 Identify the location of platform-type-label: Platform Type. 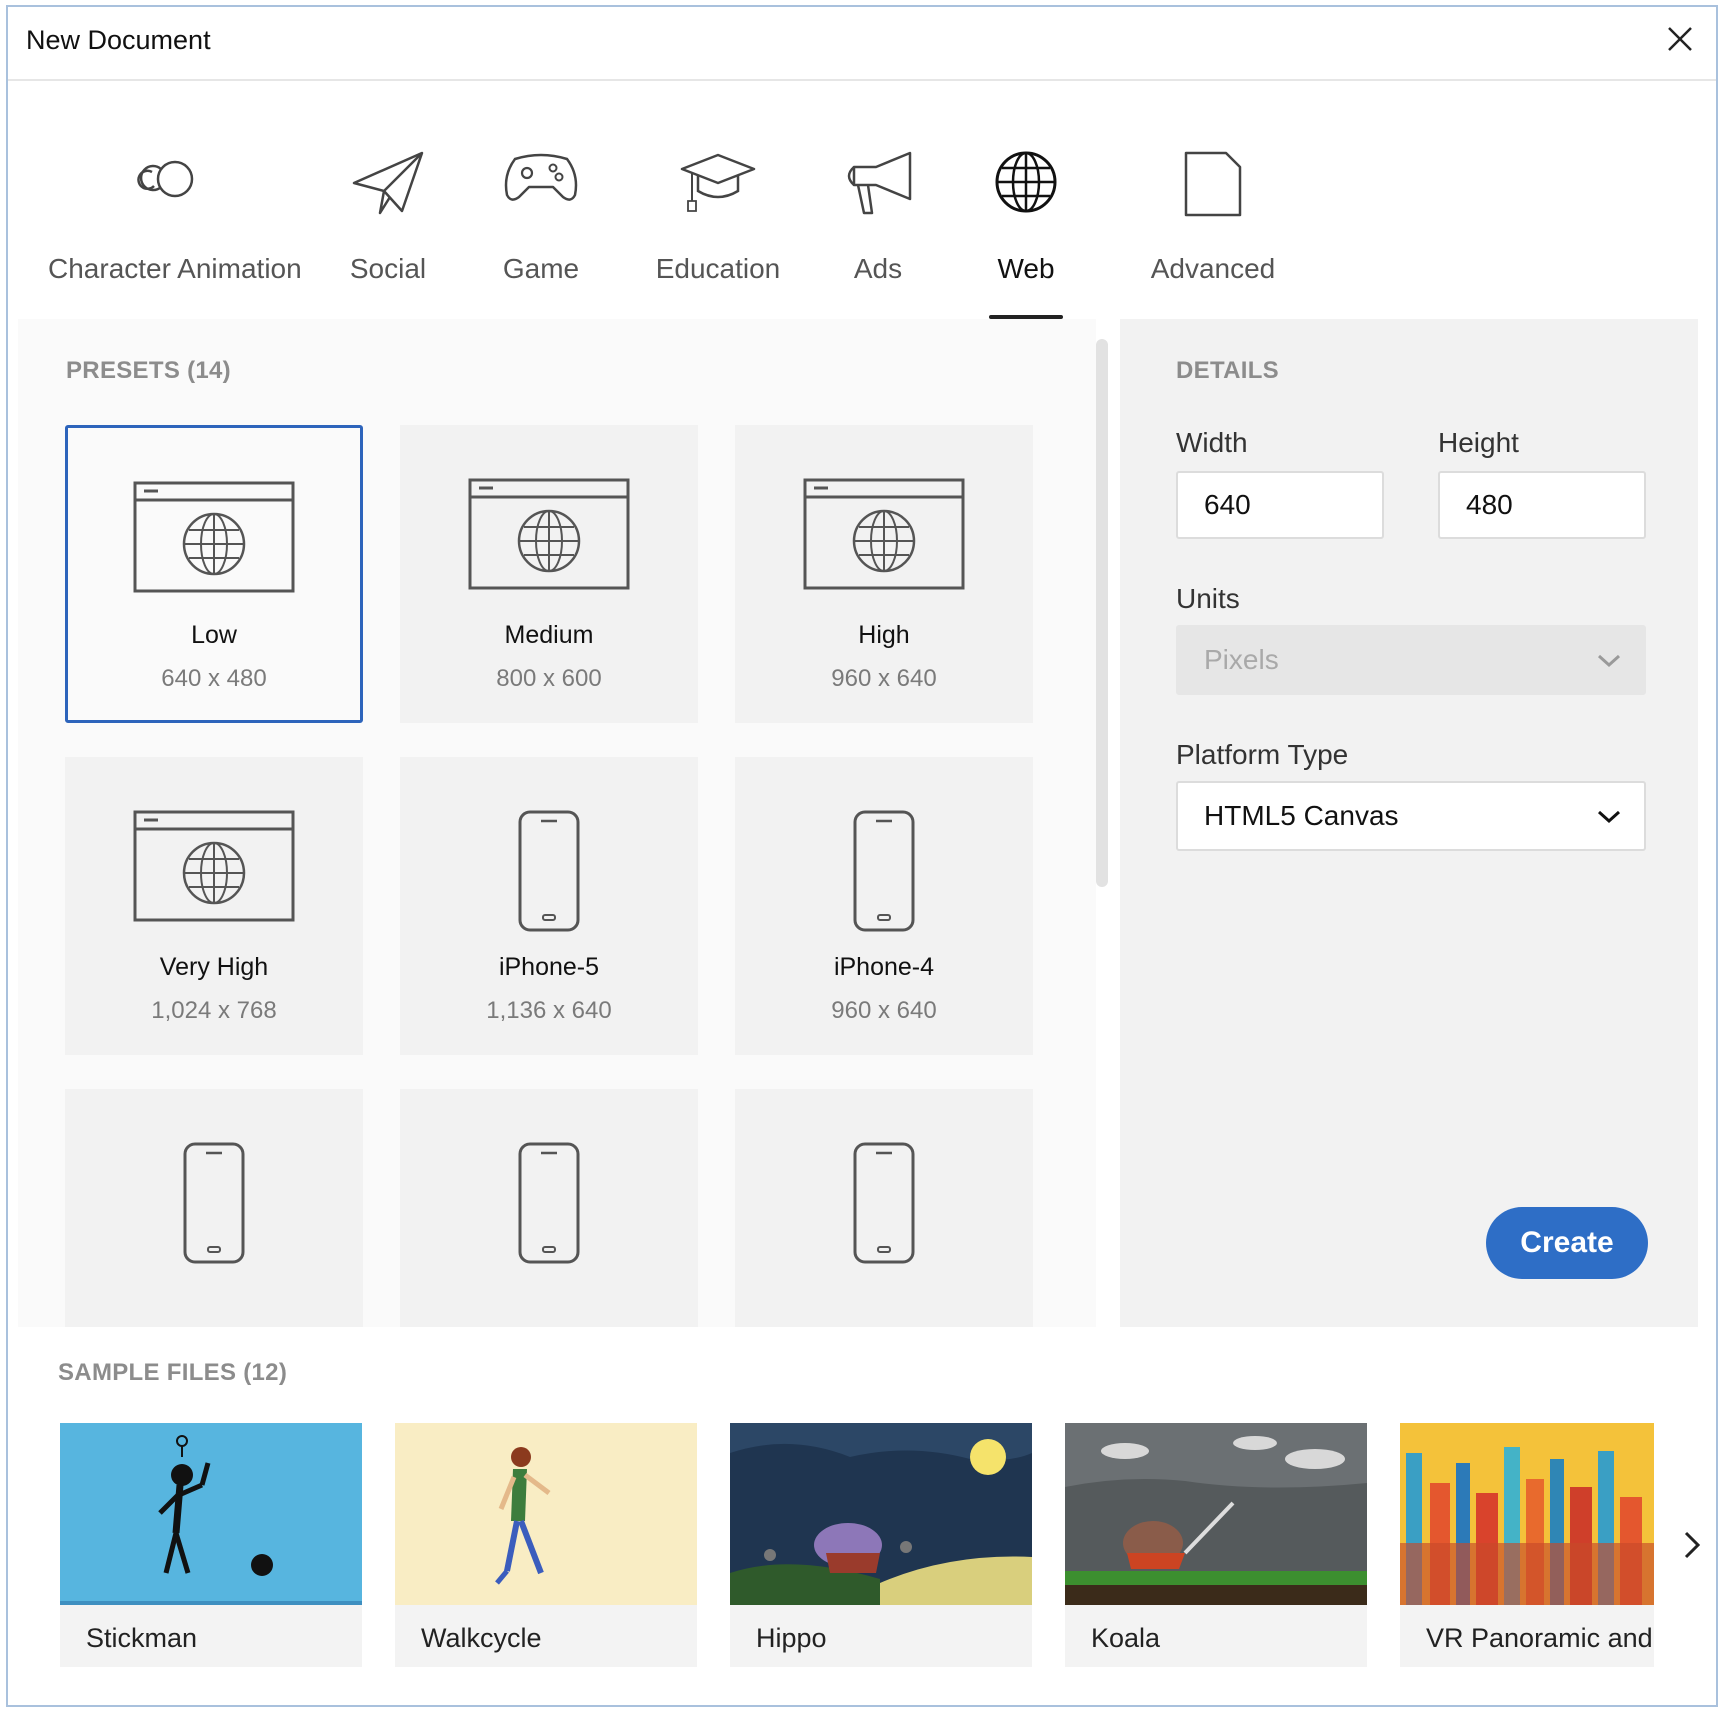
(1262, 754).